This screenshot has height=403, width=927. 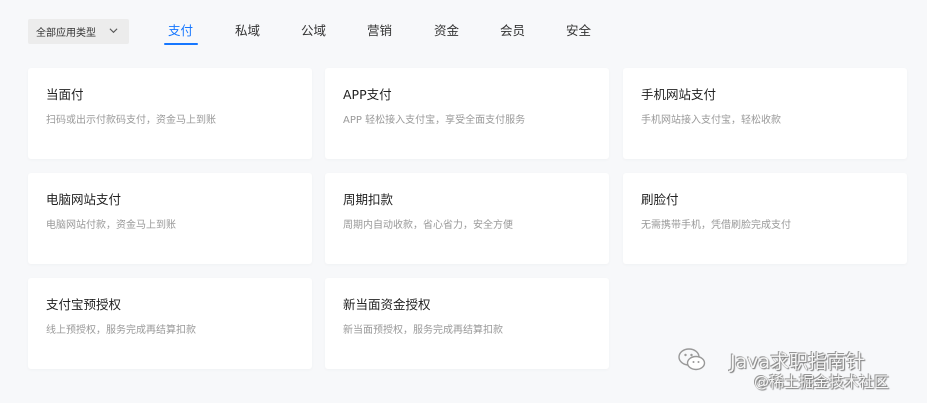 What do you see at coordinates (765, 113) in the screenshot?
I see `product-card-mobile-web-payment: 手机网站支付 手机网站接入支付宝，轻松收款` at bounding box center [765, 113].